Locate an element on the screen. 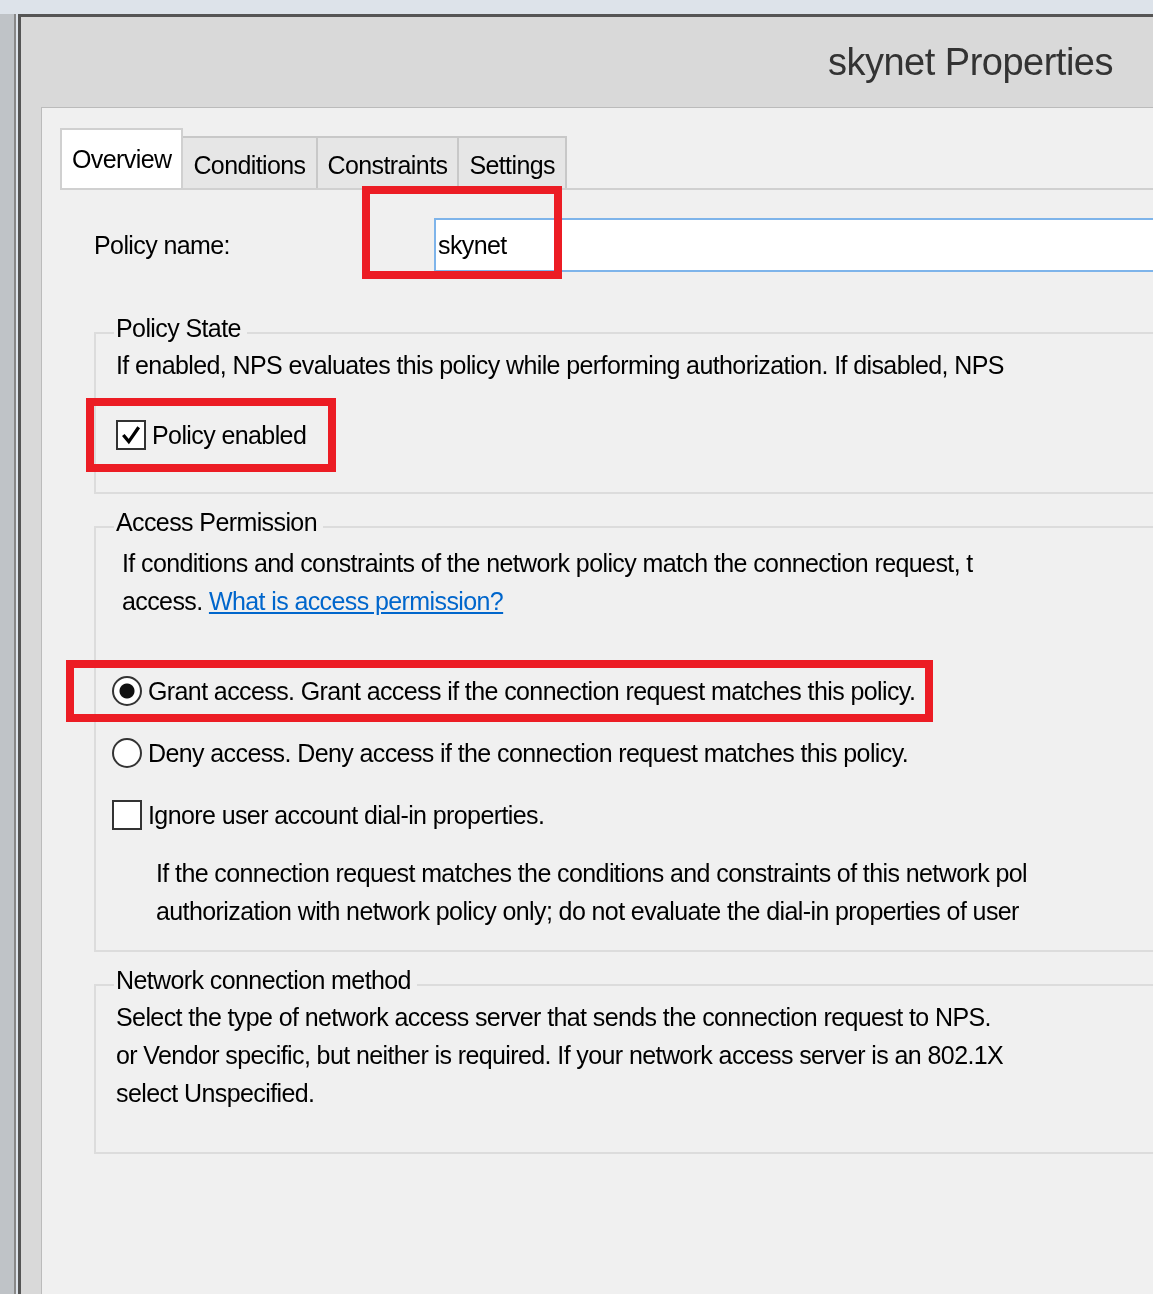 The image size is (1153, 1294). radio-label: Grant access. Grant access if the connection request matches this policy. is located at coordinates (532, 691).